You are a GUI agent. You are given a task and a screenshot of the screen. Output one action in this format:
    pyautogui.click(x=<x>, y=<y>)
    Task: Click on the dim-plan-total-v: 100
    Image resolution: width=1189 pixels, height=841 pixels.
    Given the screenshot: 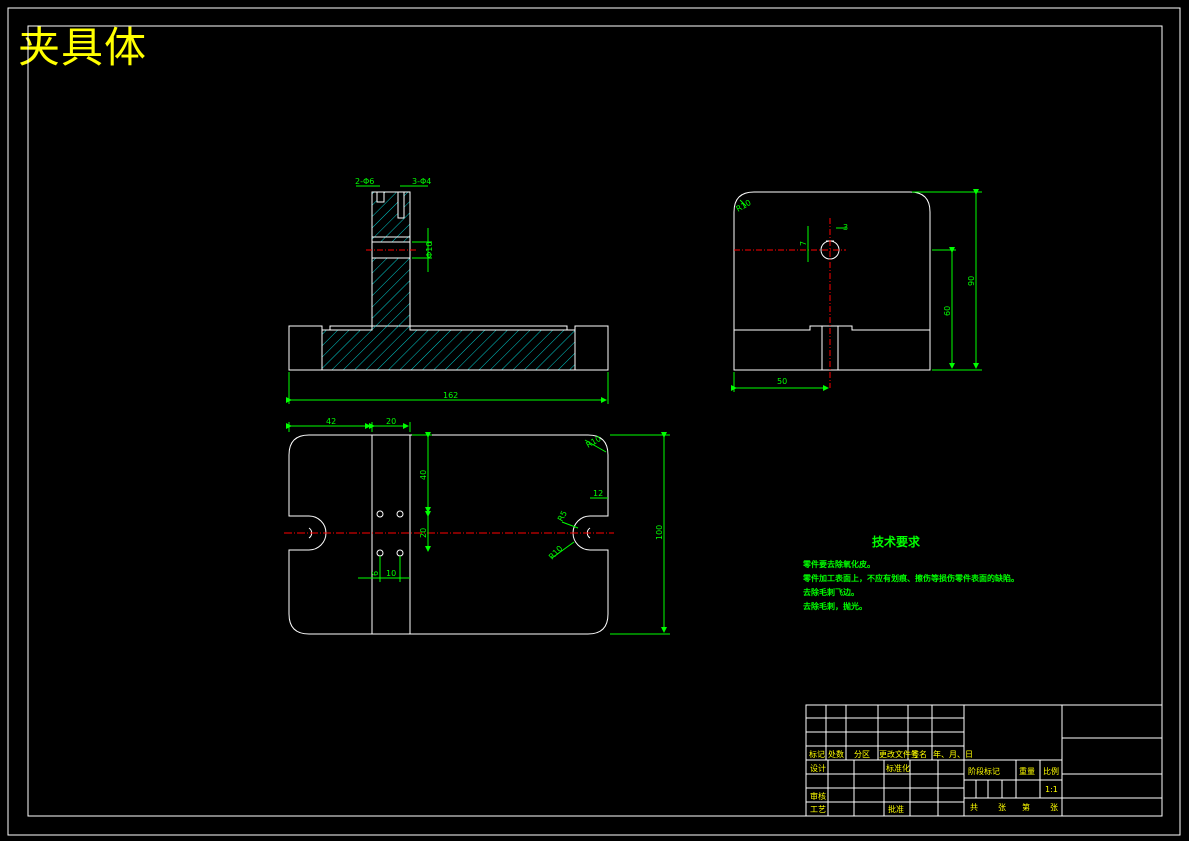 What is the action you would take?
    pyautogui.click(x=659, y=532)
    